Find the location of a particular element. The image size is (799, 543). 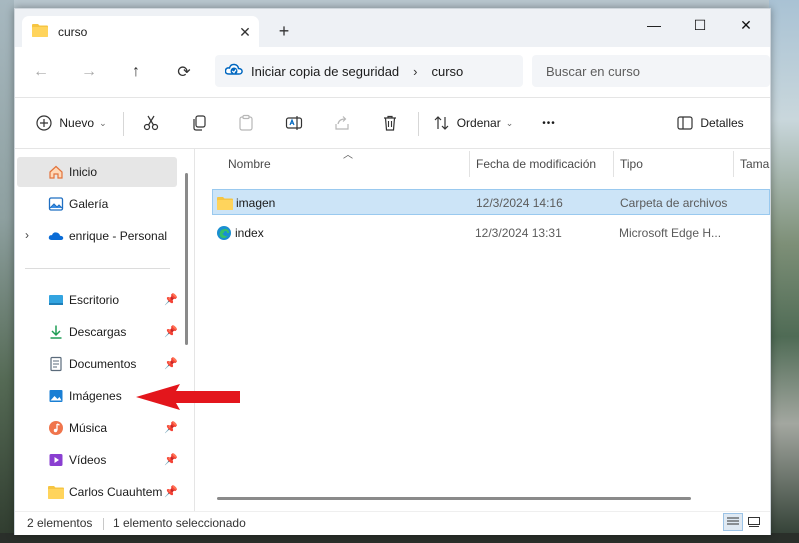

details-button: Detalles is located at coordinates (710, 123).